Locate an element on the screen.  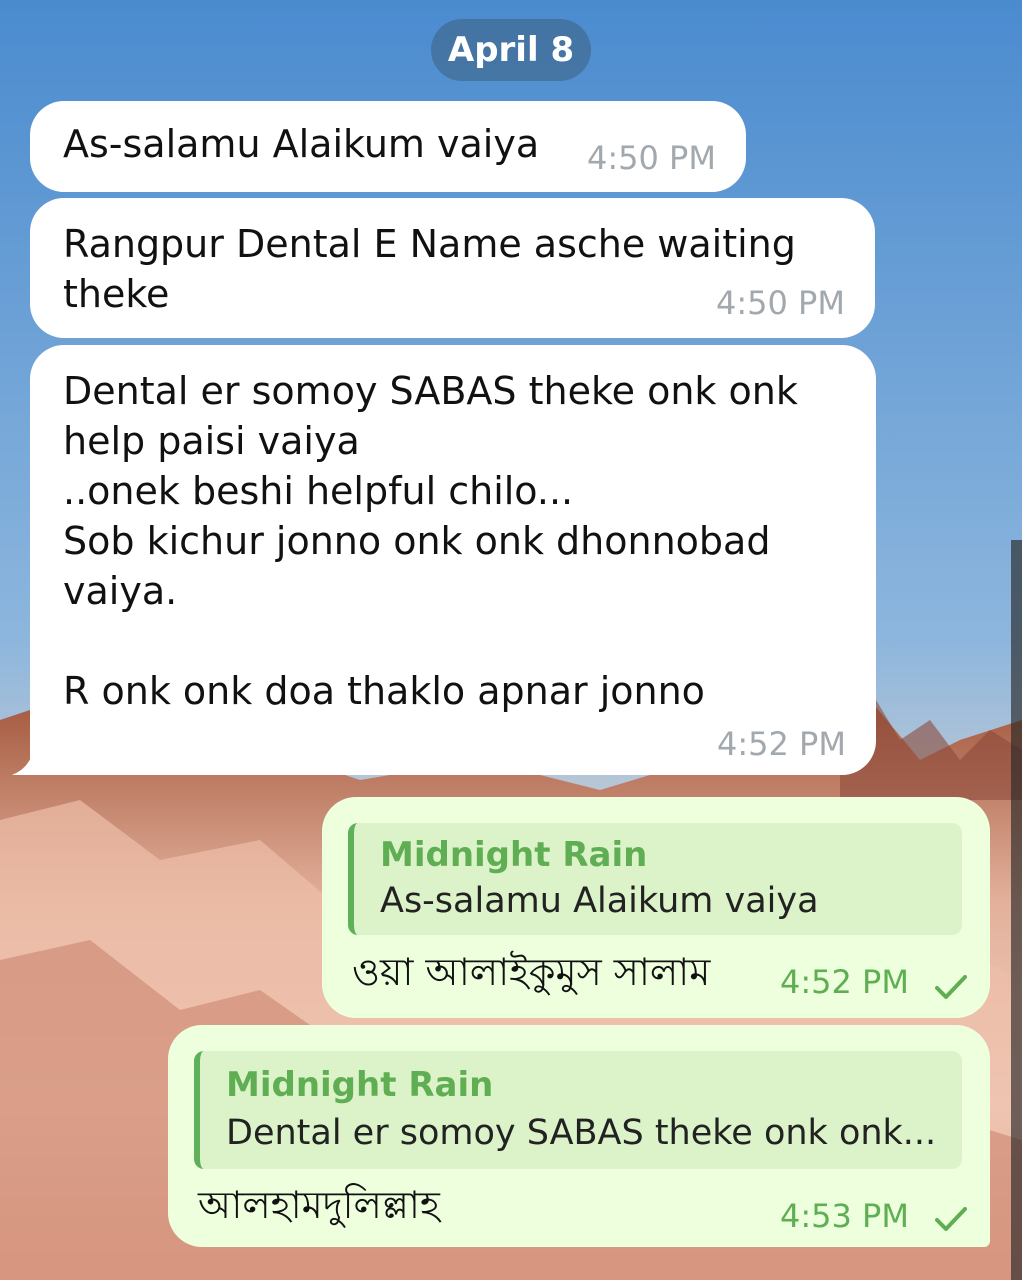
date-separator: April 8 is located at coordinates (511, 50).